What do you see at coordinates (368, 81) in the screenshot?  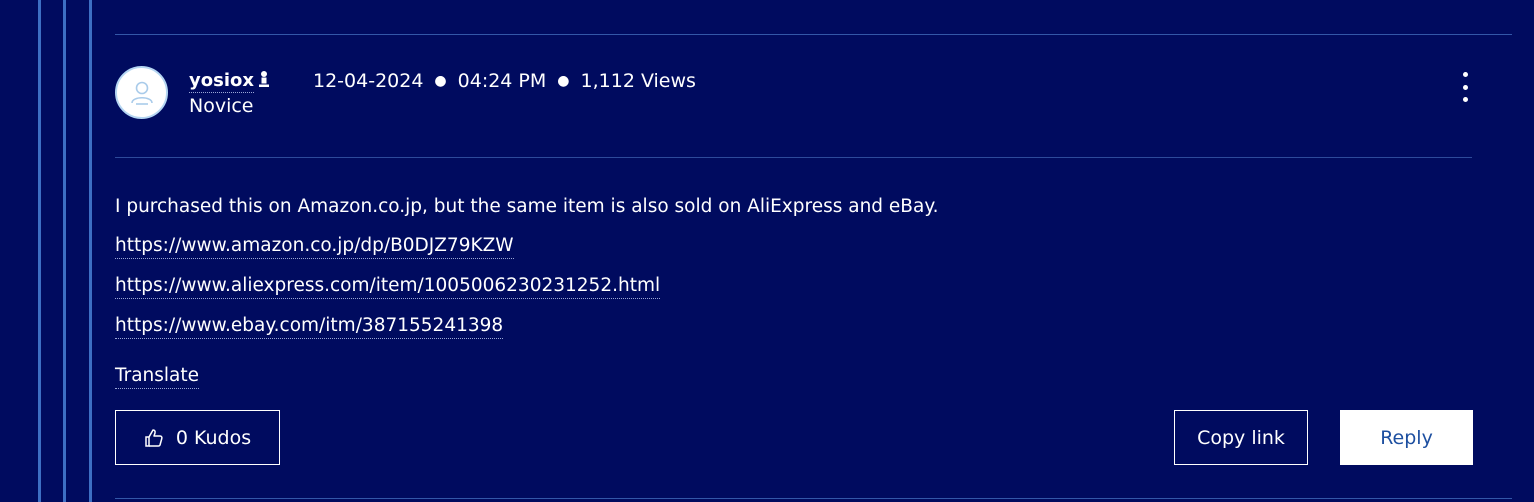 I see `post-date: 12-04-2024` at bounding box center [368, 81].